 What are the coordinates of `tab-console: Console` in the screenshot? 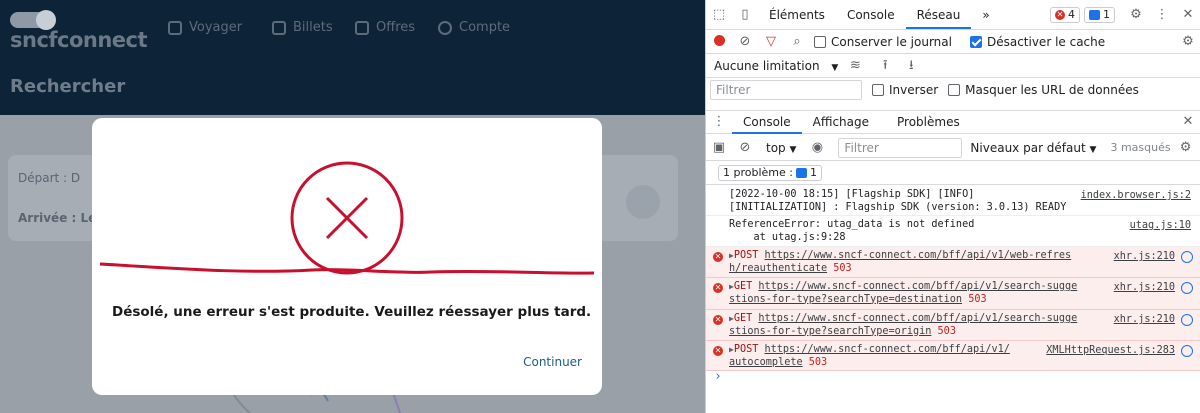 It's located at (871, 15).